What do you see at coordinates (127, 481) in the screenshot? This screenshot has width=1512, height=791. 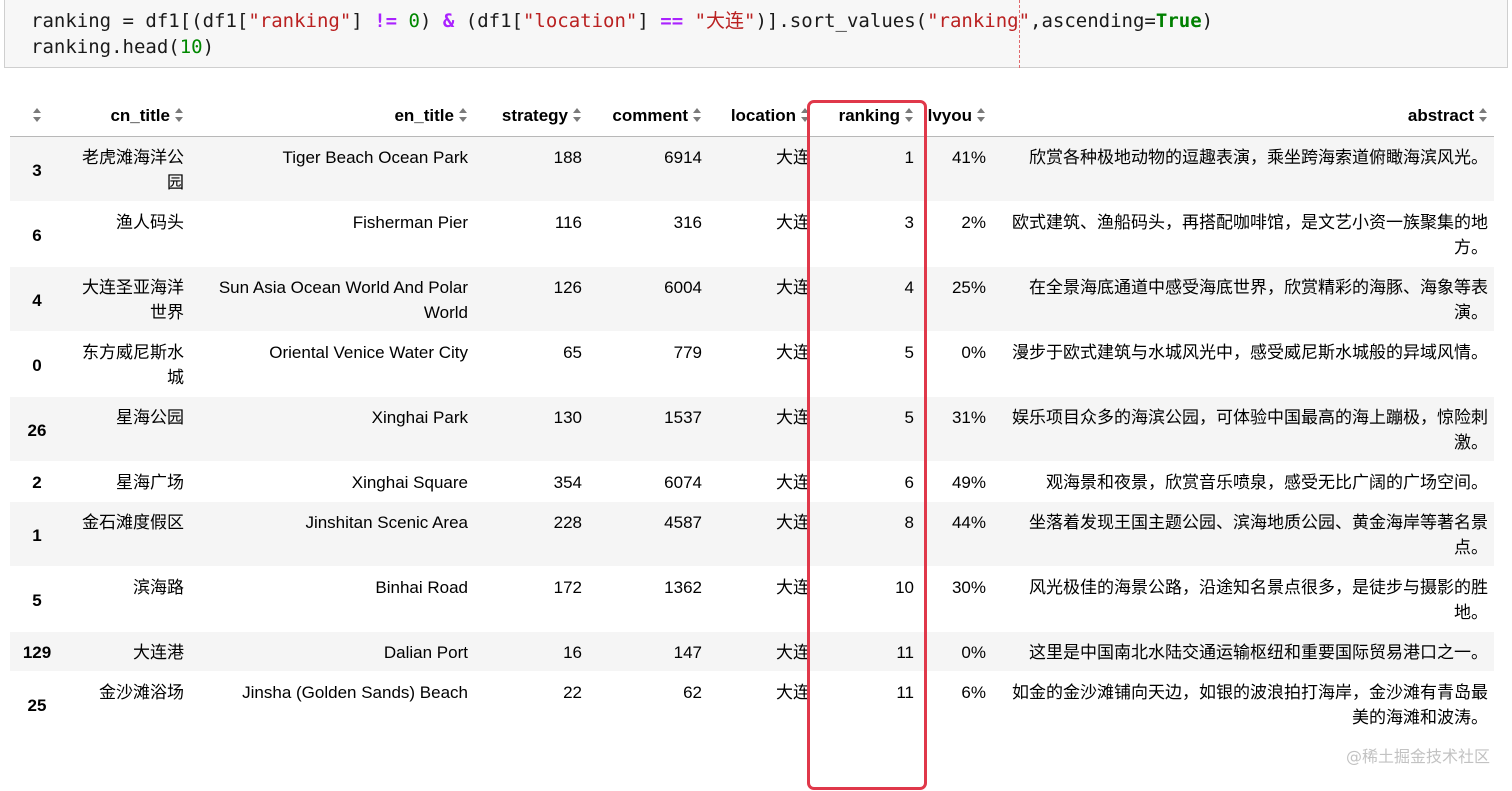 I see `cell-cn_title: 星海广场` at bounding box center [127, 481].